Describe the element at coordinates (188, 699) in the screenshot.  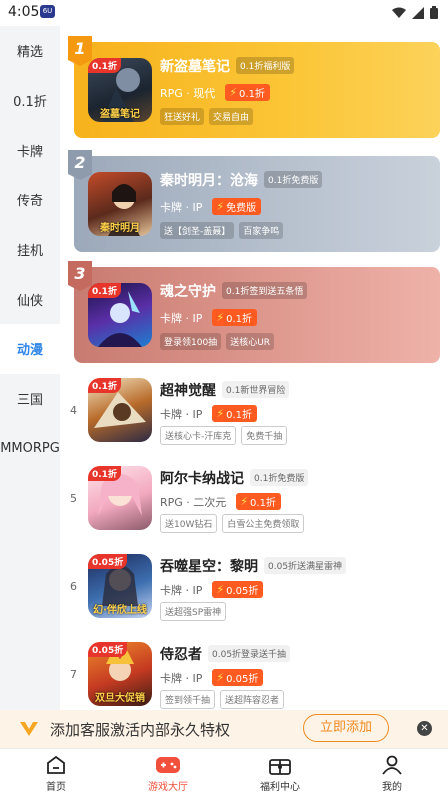
I see `game-tag: 签到领千抽` at that location.